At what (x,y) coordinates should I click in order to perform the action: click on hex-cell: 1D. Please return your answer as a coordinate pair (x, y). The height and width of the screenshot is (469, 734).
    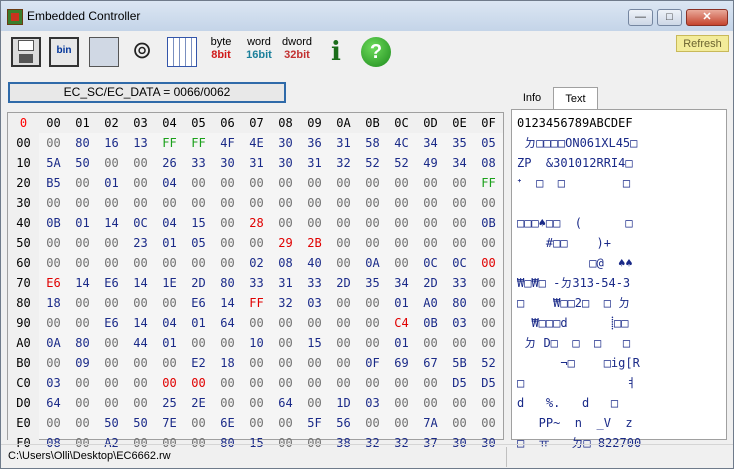
    Looking at the image, I should click on (343, 403).